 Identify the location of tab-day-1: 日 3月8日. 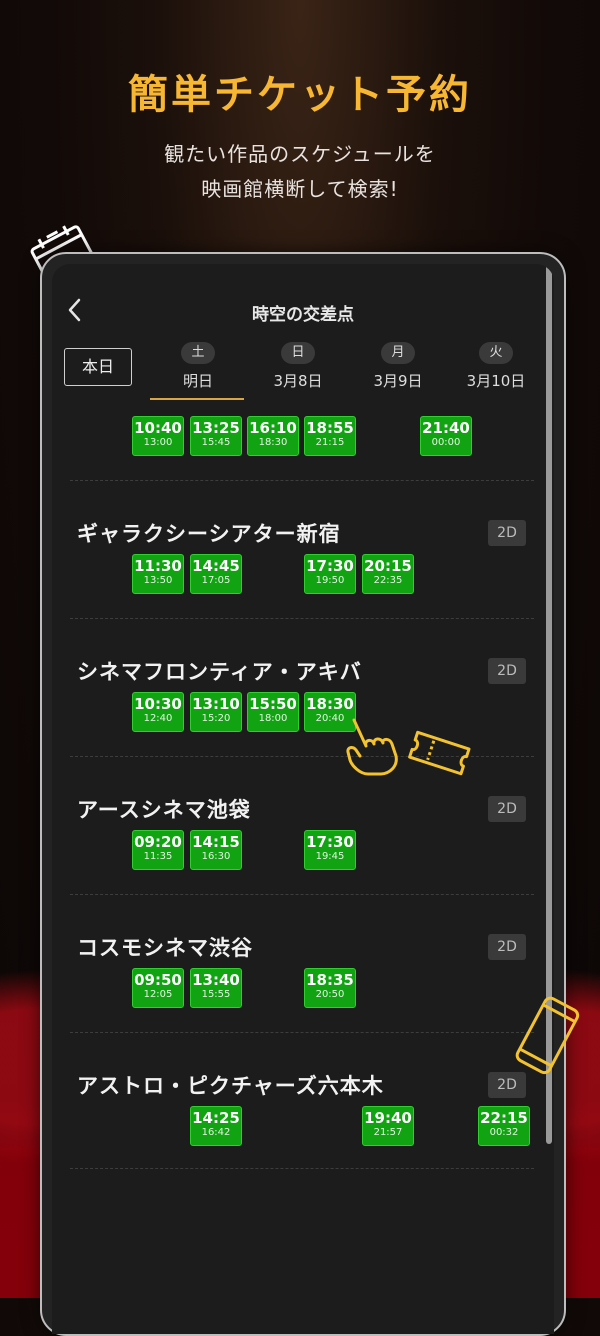
(298, 366).